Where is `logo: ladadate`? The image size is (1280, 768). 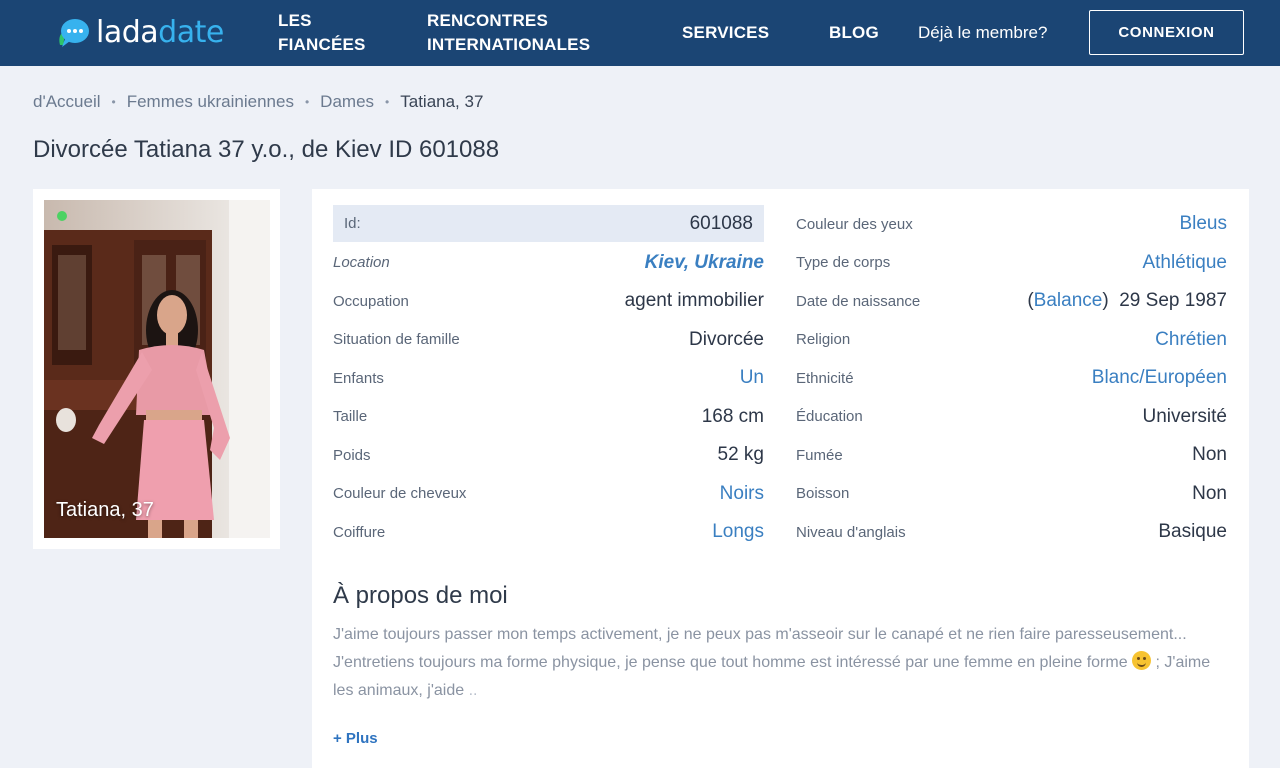 logo: ladadate is located at coordinates (140, 33).